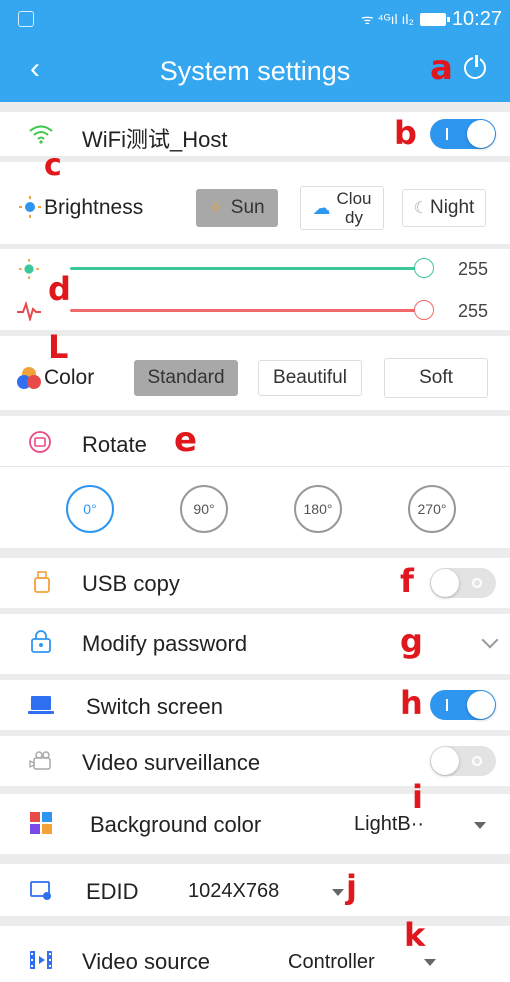  What do you see at coordinates (41, 960) in the screenshot?
I see `film-icon` at bounding box center [41, 960].